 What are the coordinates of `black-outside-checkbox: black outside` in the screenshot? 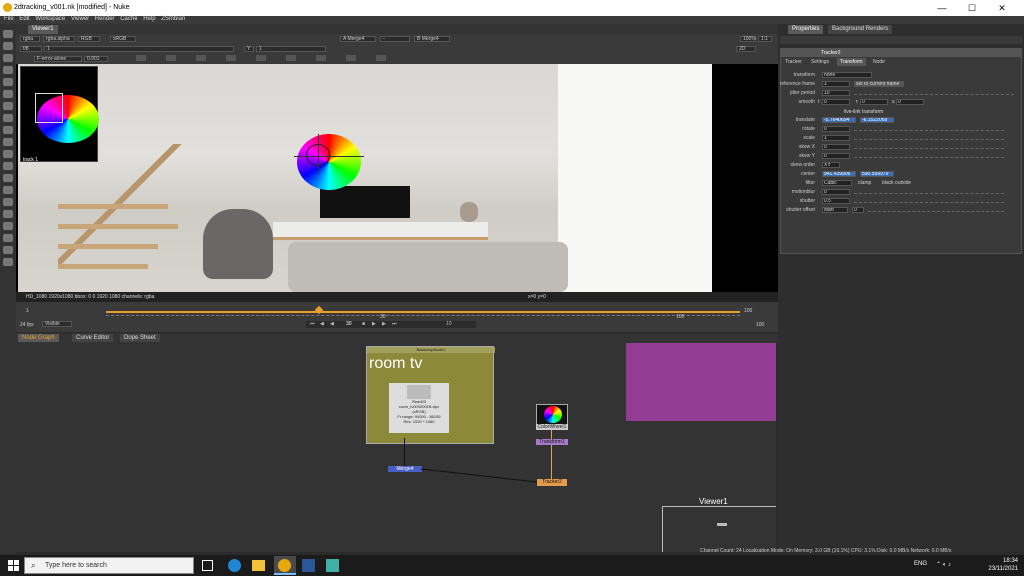 It's located at (896, 183).